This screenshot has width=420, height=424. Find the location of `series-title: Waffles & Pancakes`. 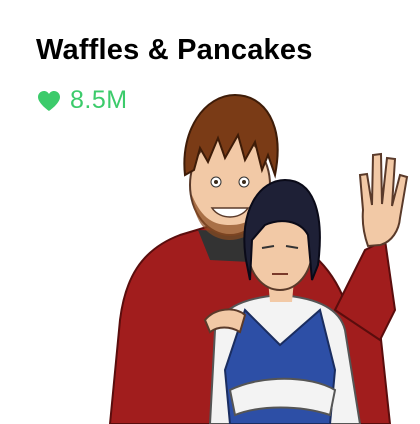

series-title: Waffles & Pancakes is located at coordinates (174, 50).